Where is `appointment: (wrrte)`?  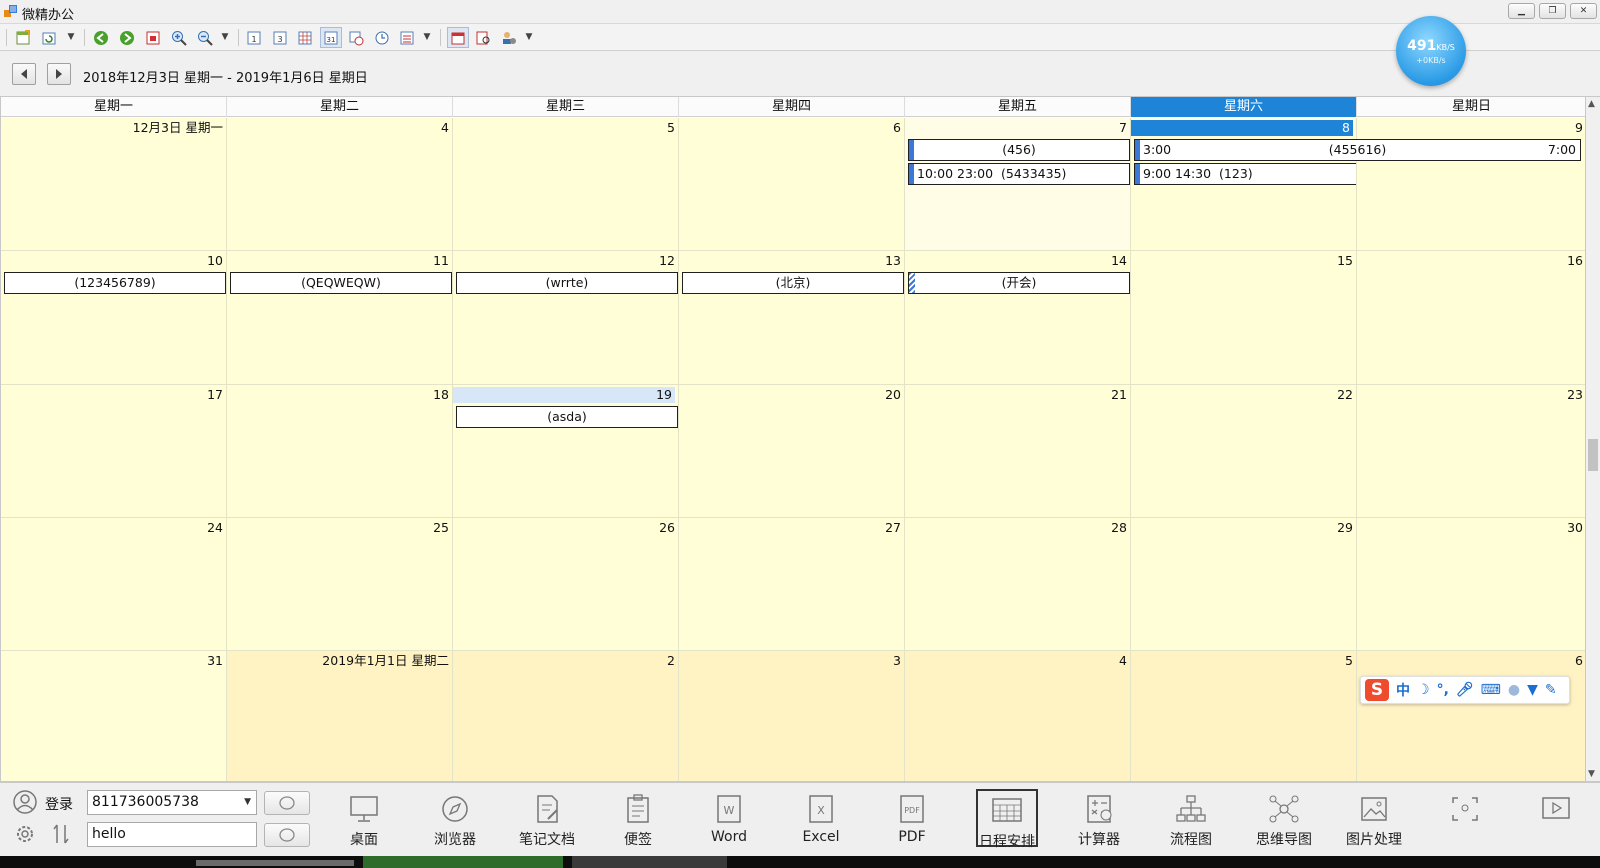
appointment: (wrrte) is located at coordinates (567, 283).